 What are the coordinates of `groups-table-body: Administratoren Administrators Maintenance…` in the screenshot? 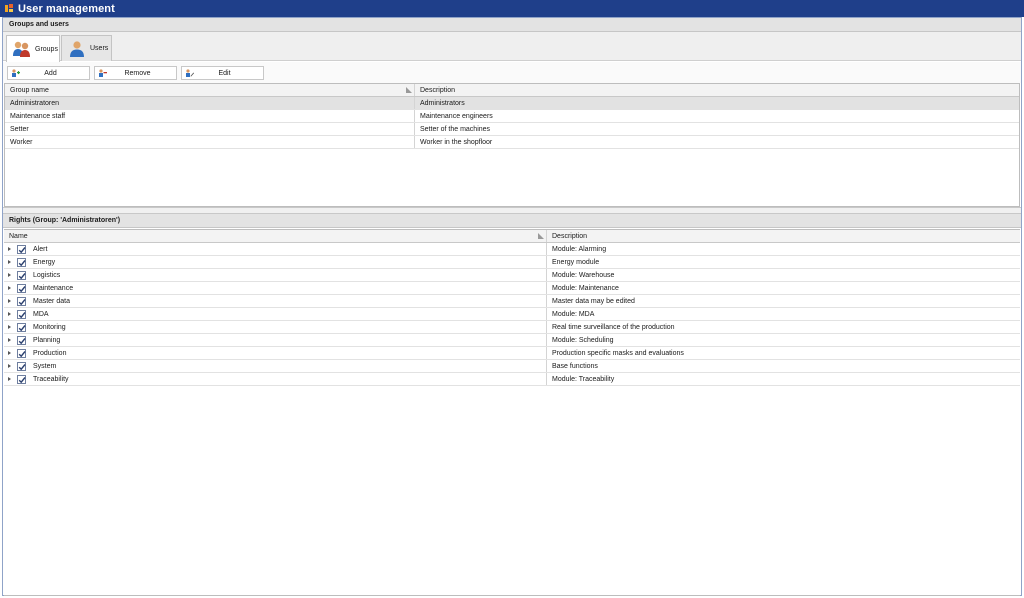 It's located at (512, 123).